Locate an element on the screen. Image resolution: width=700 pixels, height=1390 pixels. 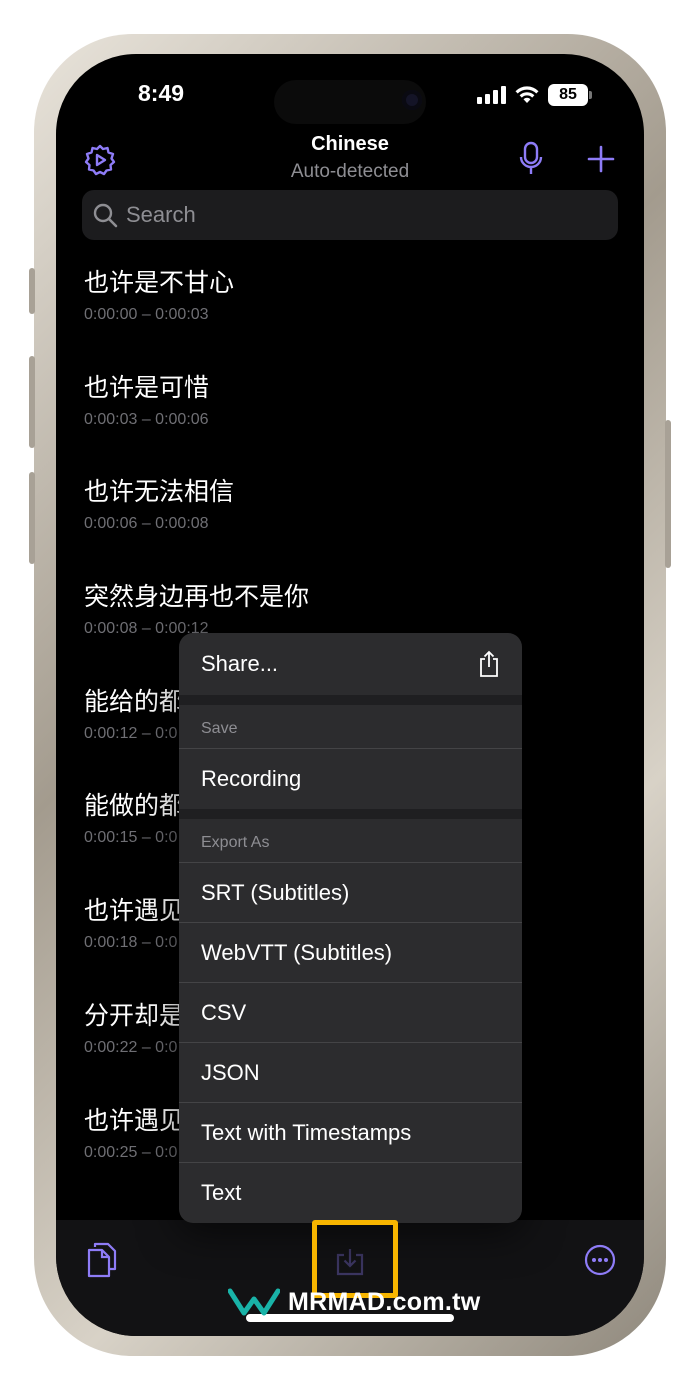
export-option-label: WebVTT (Subtitles) is located at coordinates (297, 952).